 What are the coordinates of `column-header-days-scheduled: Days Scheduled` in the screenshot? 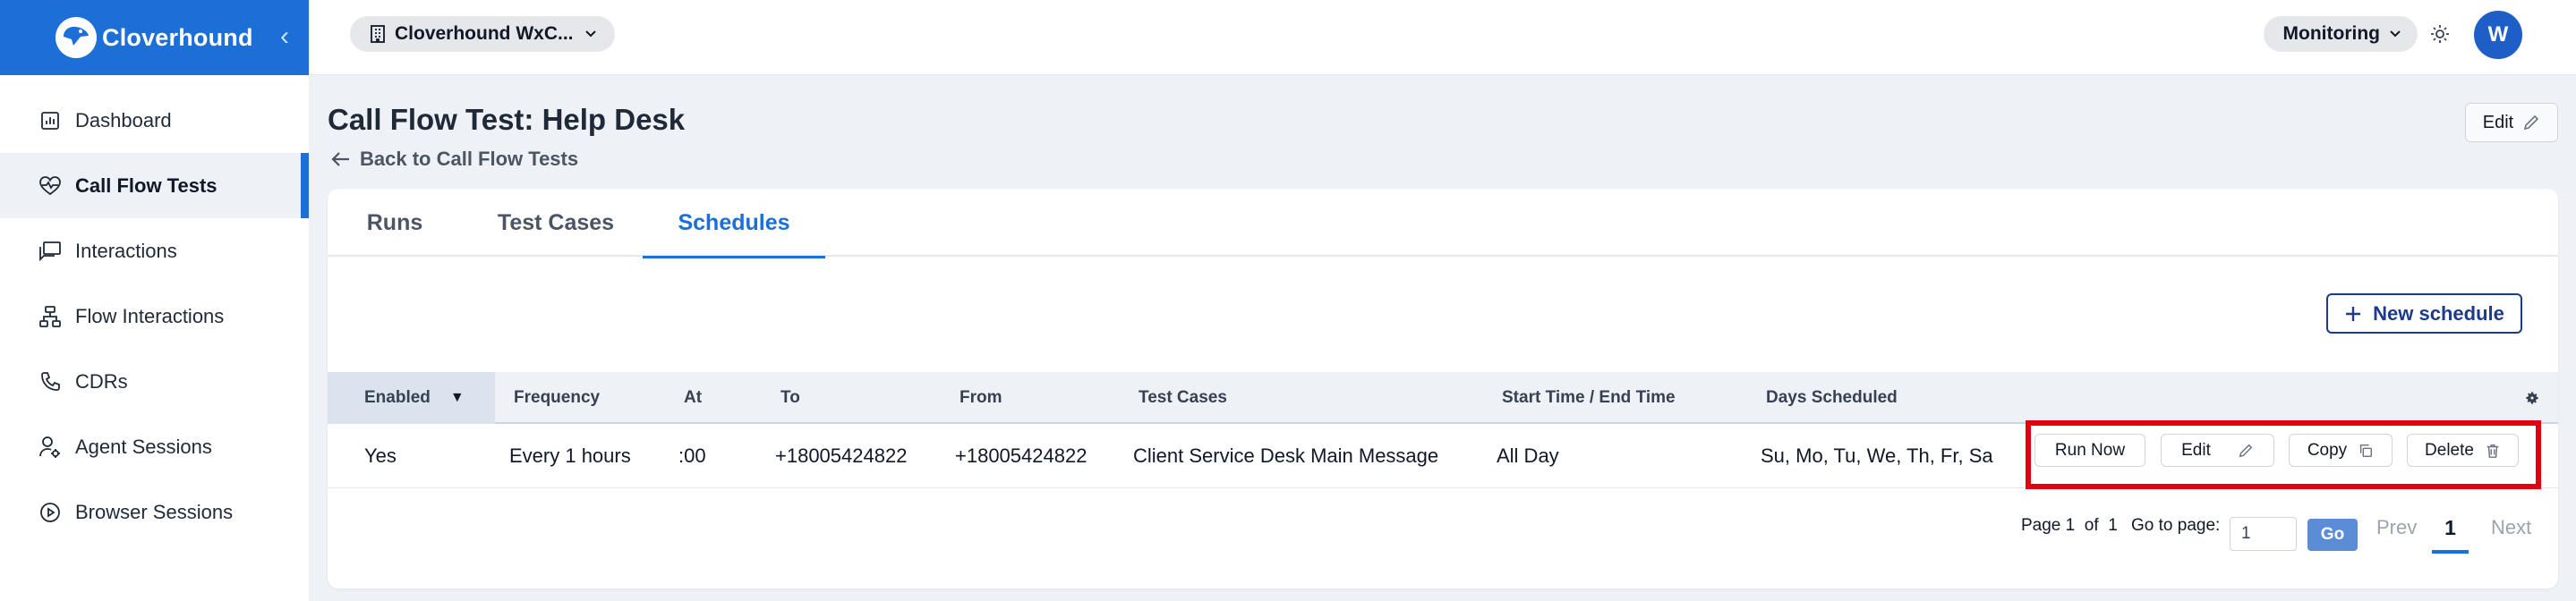 It's located at (1832, 398).